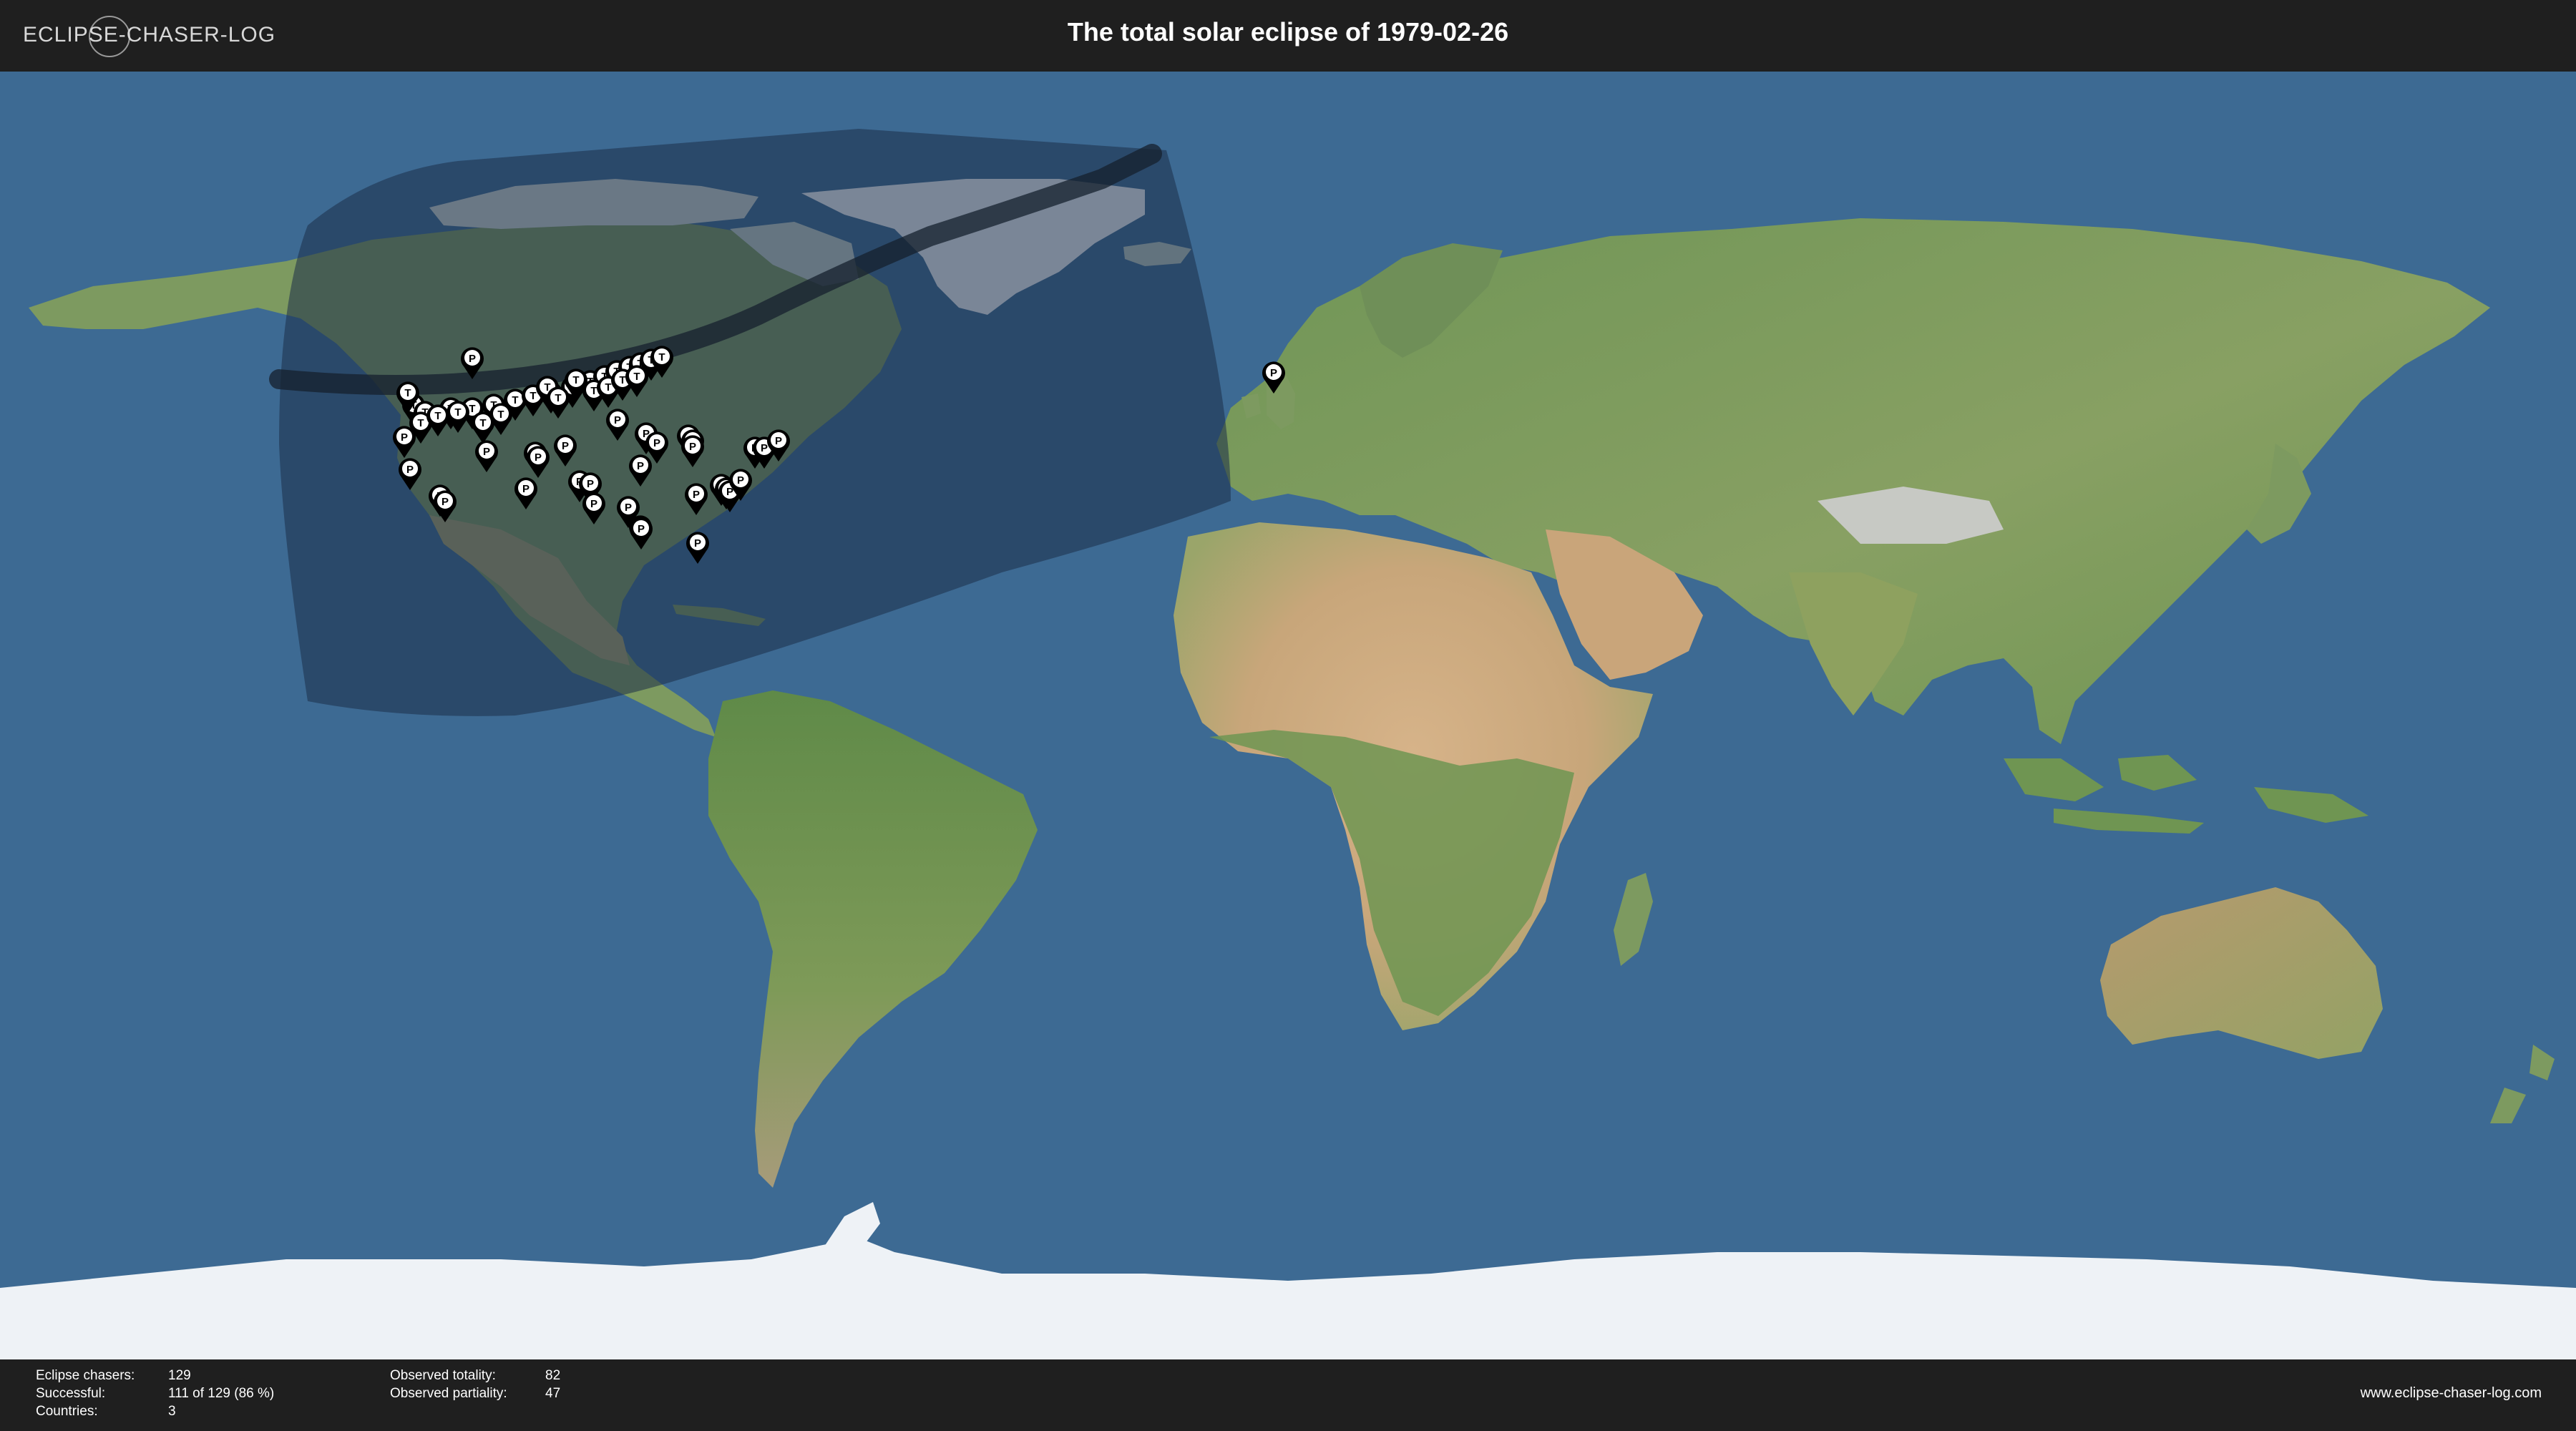 This screenshot has width=2576, height=1431. I want to click on stat-value-successful: 111 of 129 (86 %), so click(221, 1393).